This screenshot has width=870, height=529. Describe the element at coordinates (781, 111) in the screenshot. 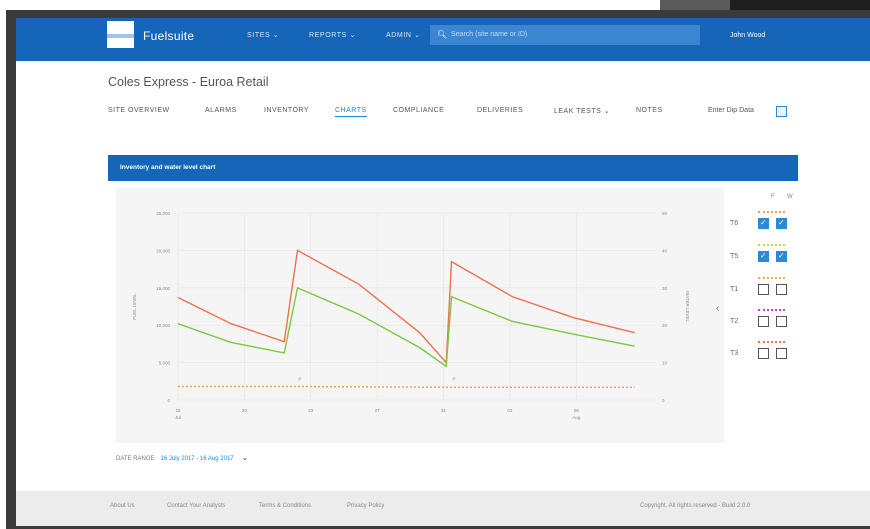

I see `dip-data-icon` at that location.